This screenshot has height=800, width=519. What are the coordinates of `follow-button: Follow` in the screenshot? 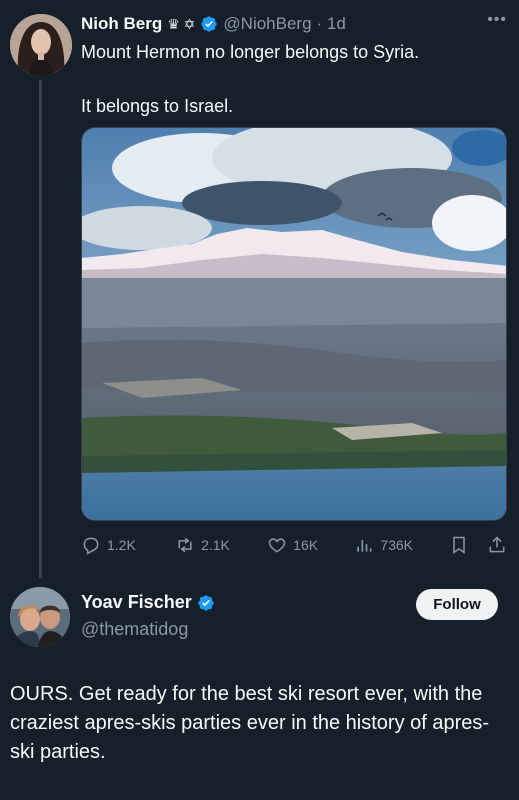 It's located at (457, 604).